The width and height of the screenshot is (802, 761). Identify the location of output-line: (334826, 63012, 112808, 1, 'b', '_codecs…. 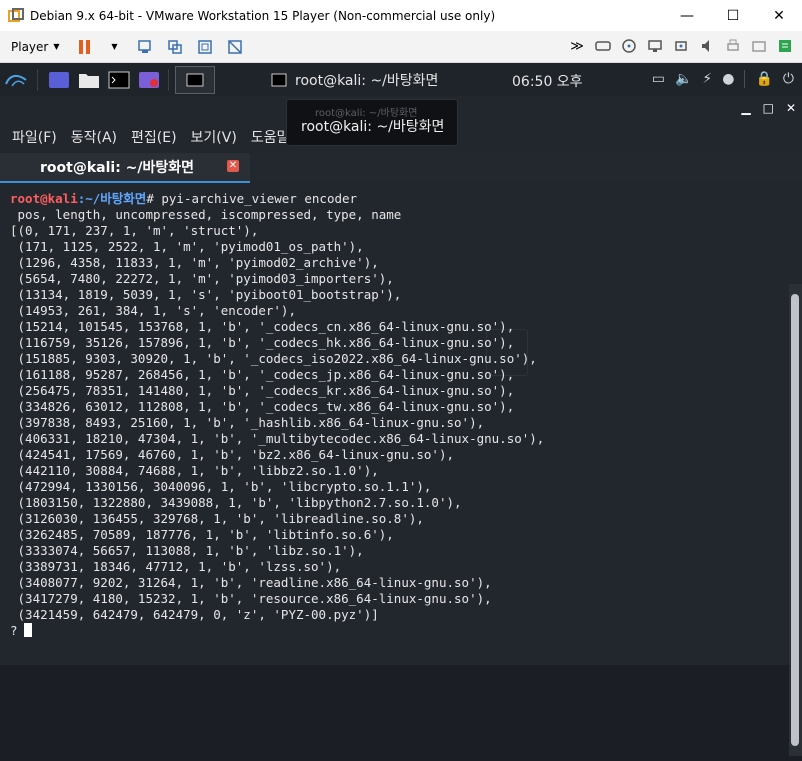
(262, 406).